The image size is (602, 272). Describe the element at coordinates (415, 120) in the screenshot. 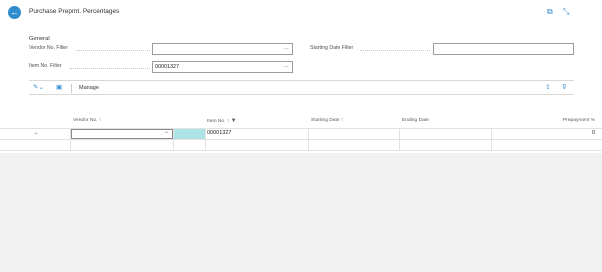

I see `column-header-ending-date: Ending Date` at that location.